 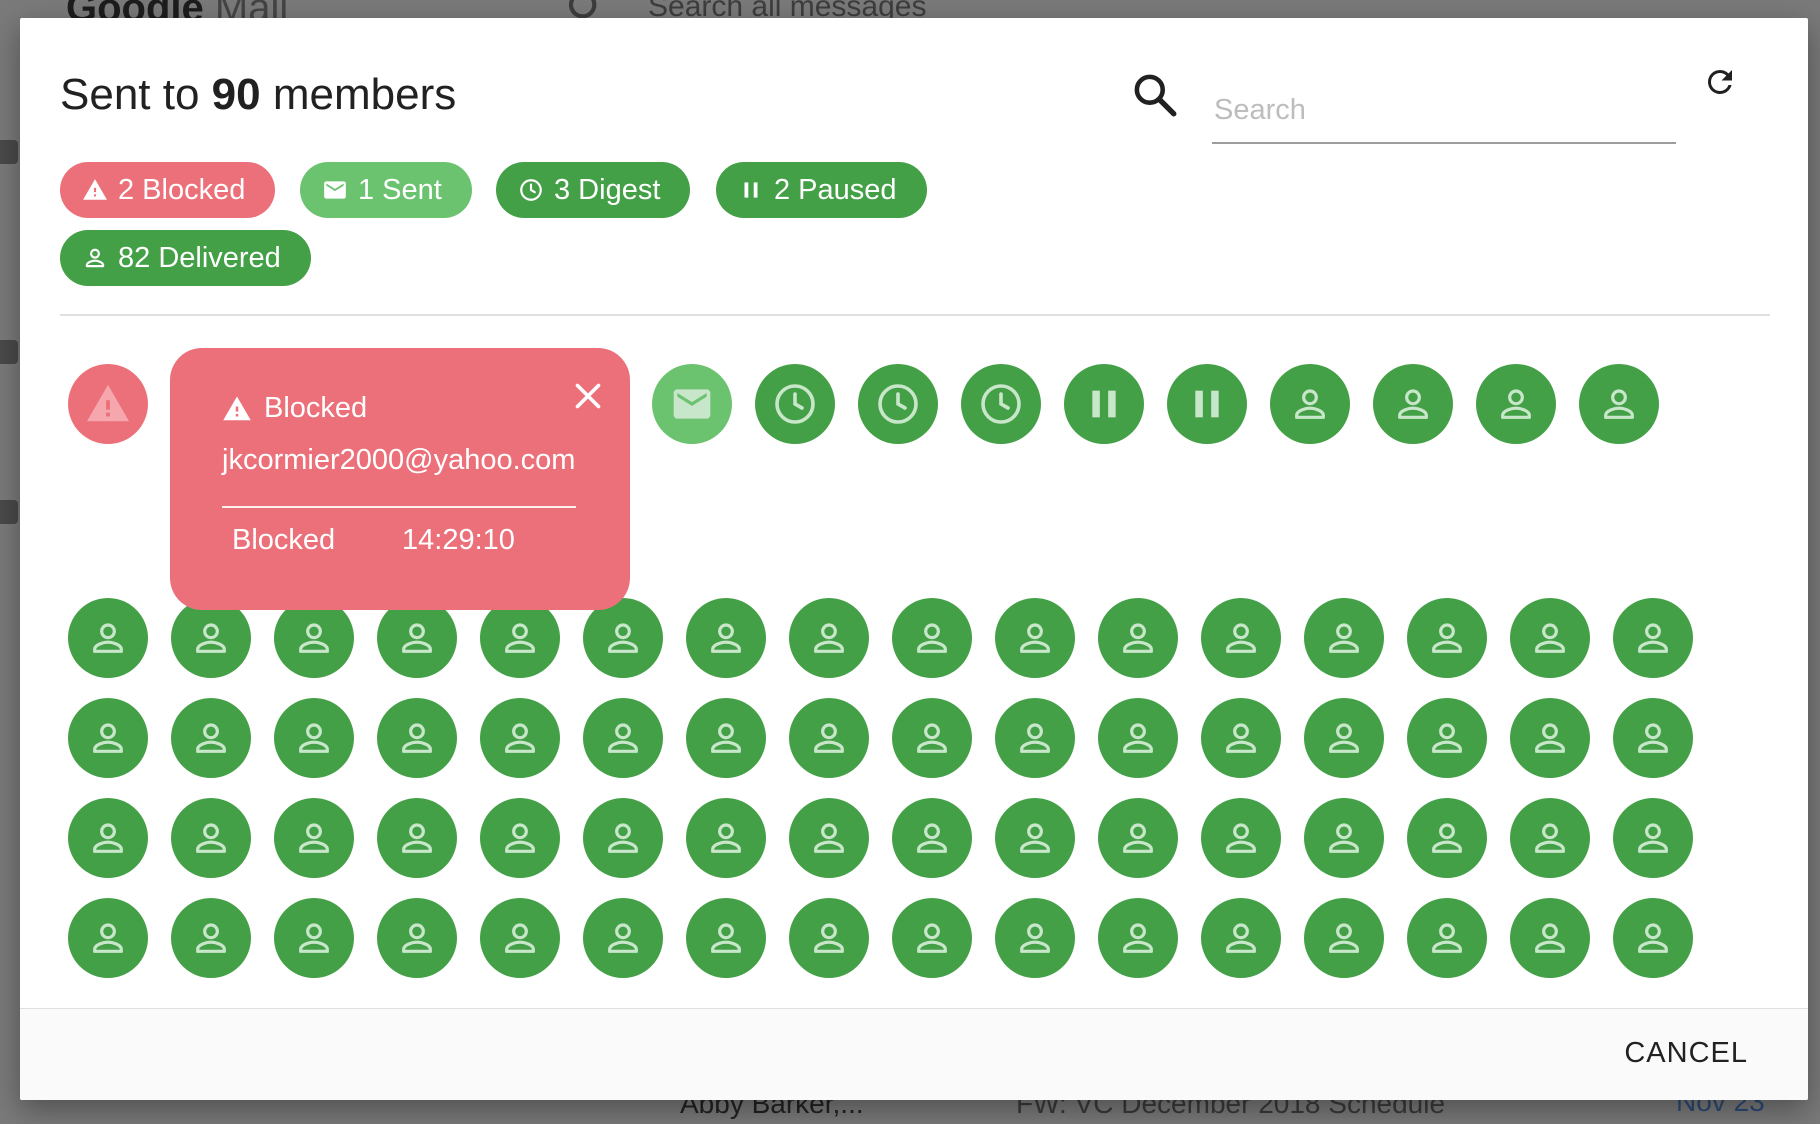 What do you see at coordinates (1155, 95) in the screenshot?
I see `search-icon` at bounding box center [1155, 95].